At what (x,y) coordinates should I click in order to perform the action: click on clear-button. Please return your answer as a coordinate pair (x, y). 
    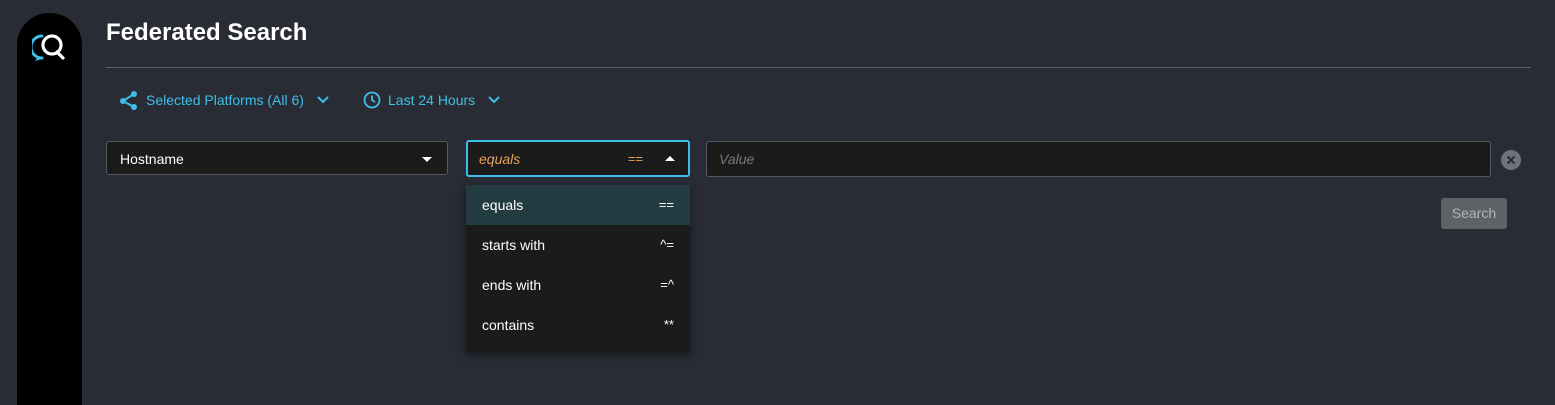
    Looking at the image, I should click on (1511, 160).